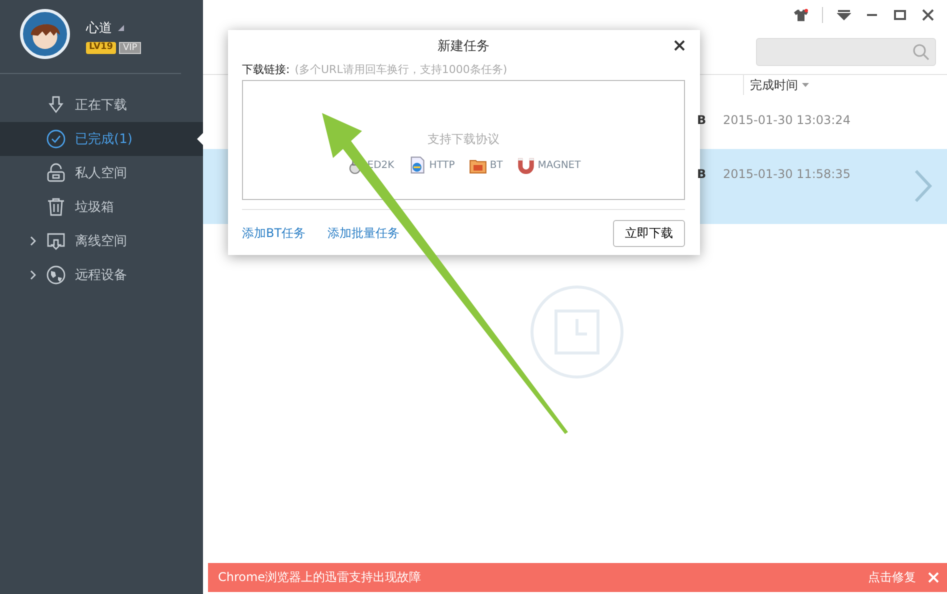 The image size is (947, 594). Describe the element at coordinates (101, 173) in the screenshot. I see `sidebar-item: 私人空间` at that location.